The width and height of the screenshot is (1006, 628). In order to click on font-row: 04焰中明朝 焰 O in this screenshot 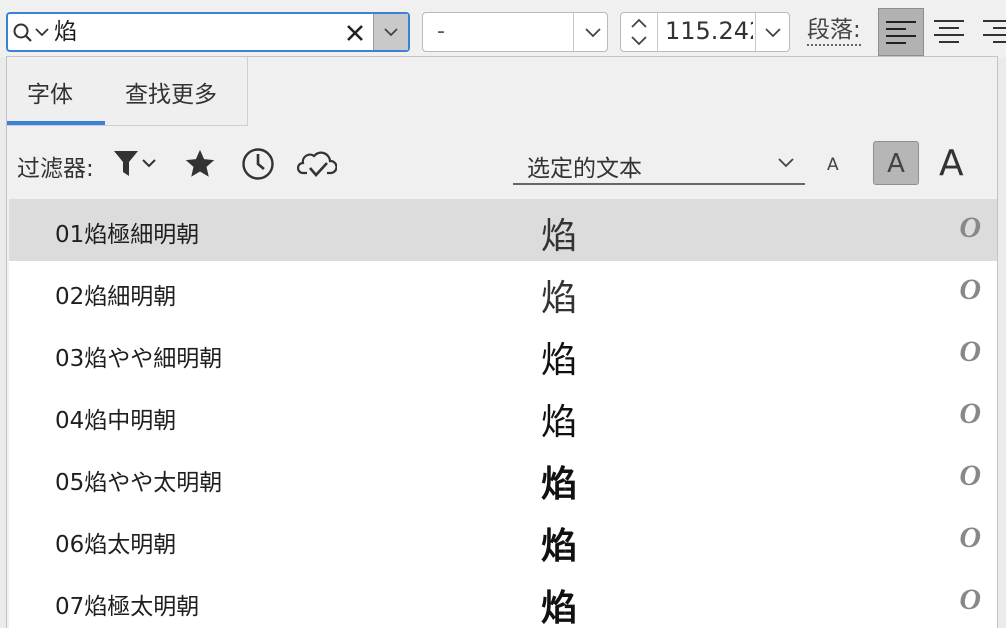, I will do `click(503, 416)`.